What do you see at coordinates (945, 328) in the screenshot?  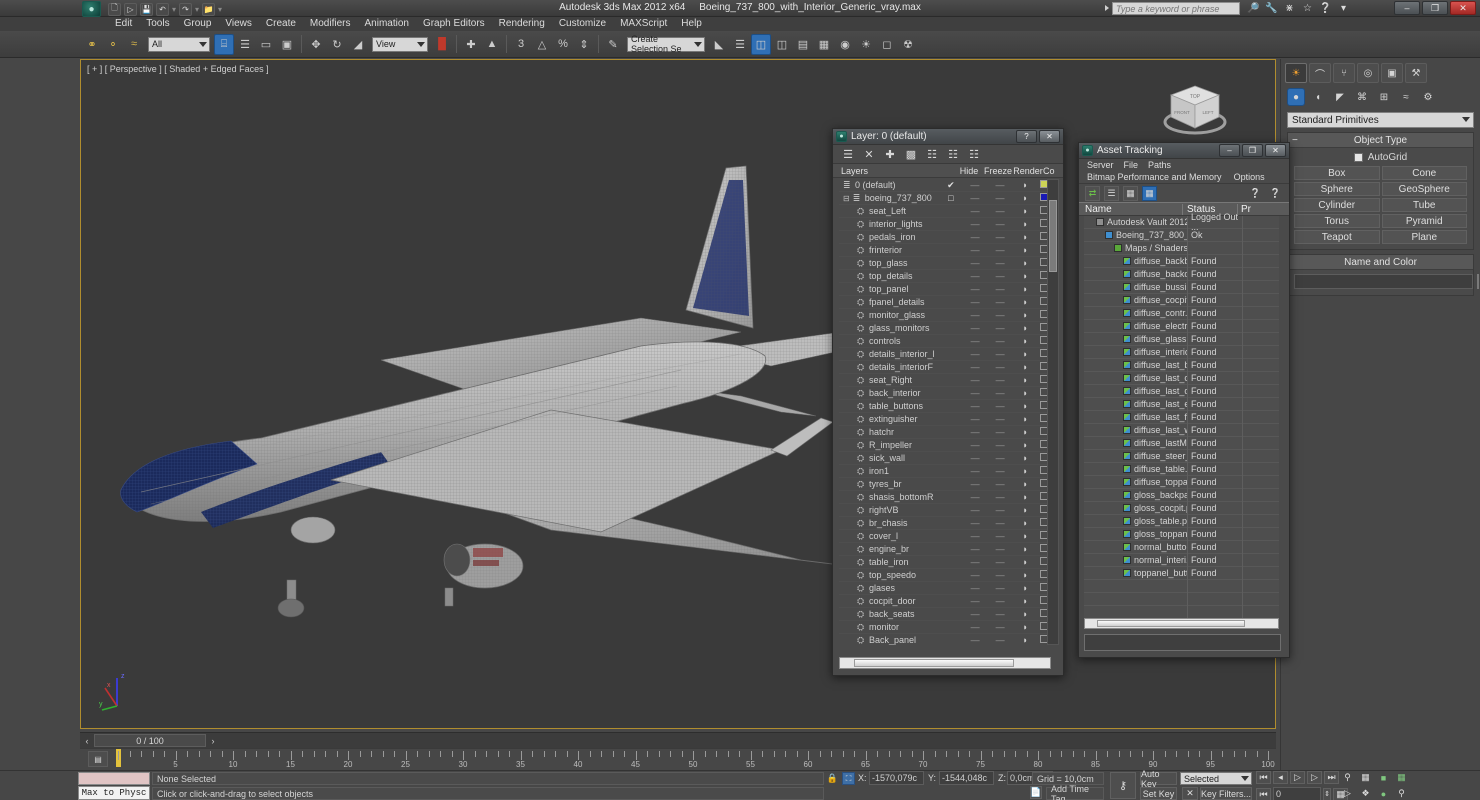 I see `layer-row: ⛭ glass_monitors — — ◗` at bounding box center [945, 328].